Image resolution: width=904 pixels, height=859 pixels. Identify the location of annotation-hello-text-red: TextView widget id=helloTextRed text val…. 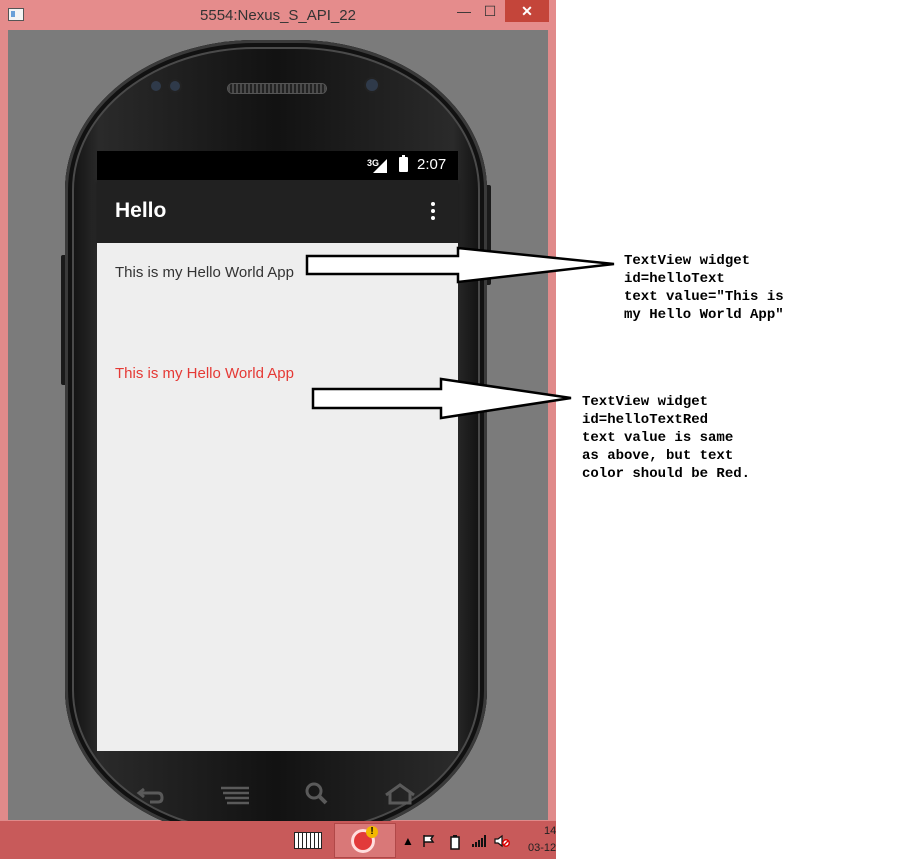
(666, 438).